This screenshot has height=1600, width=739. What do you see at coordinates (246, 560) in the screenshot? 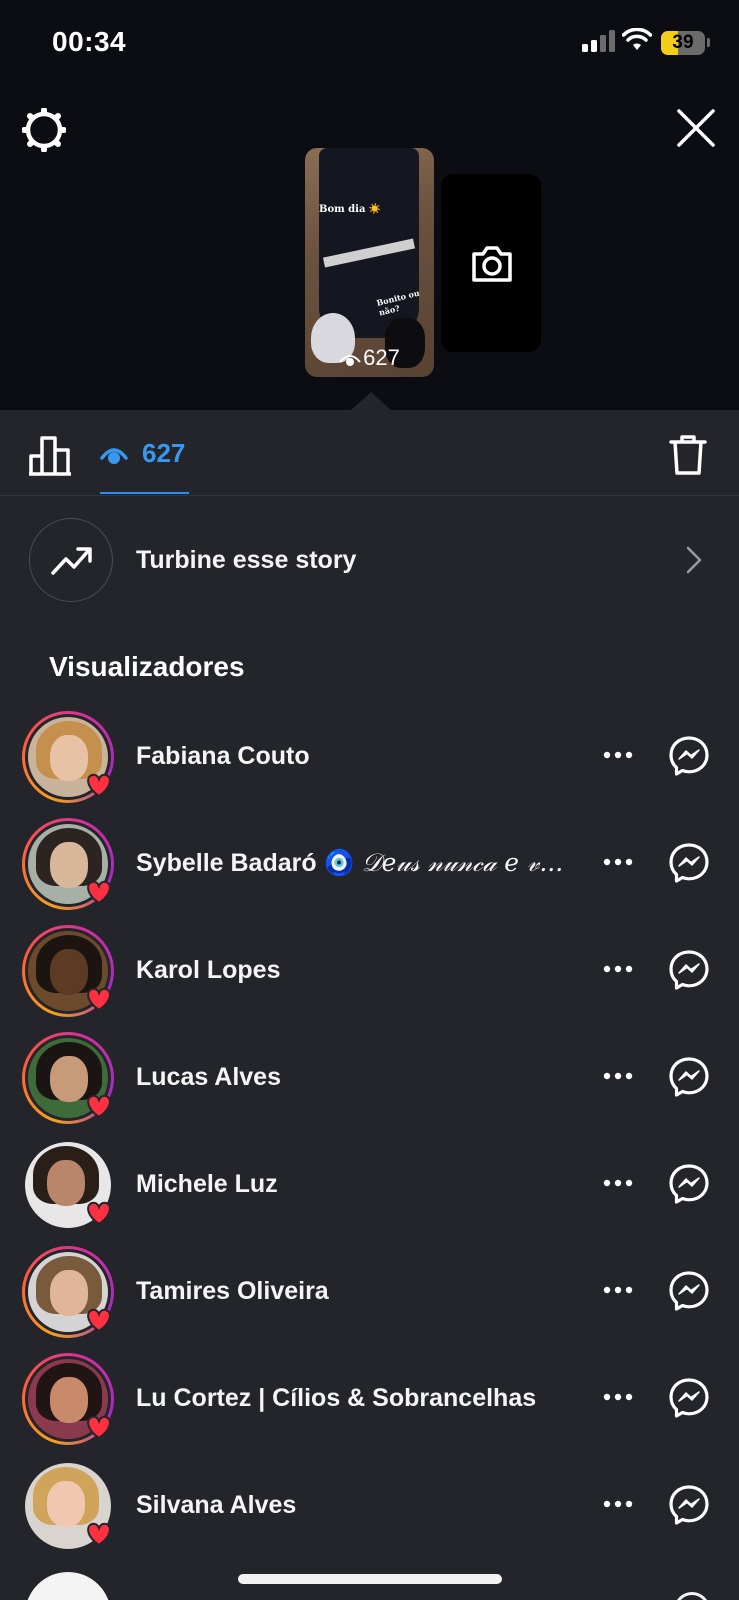
I see `boost-label: Turbine esse story` at bounding box center [246, 560].